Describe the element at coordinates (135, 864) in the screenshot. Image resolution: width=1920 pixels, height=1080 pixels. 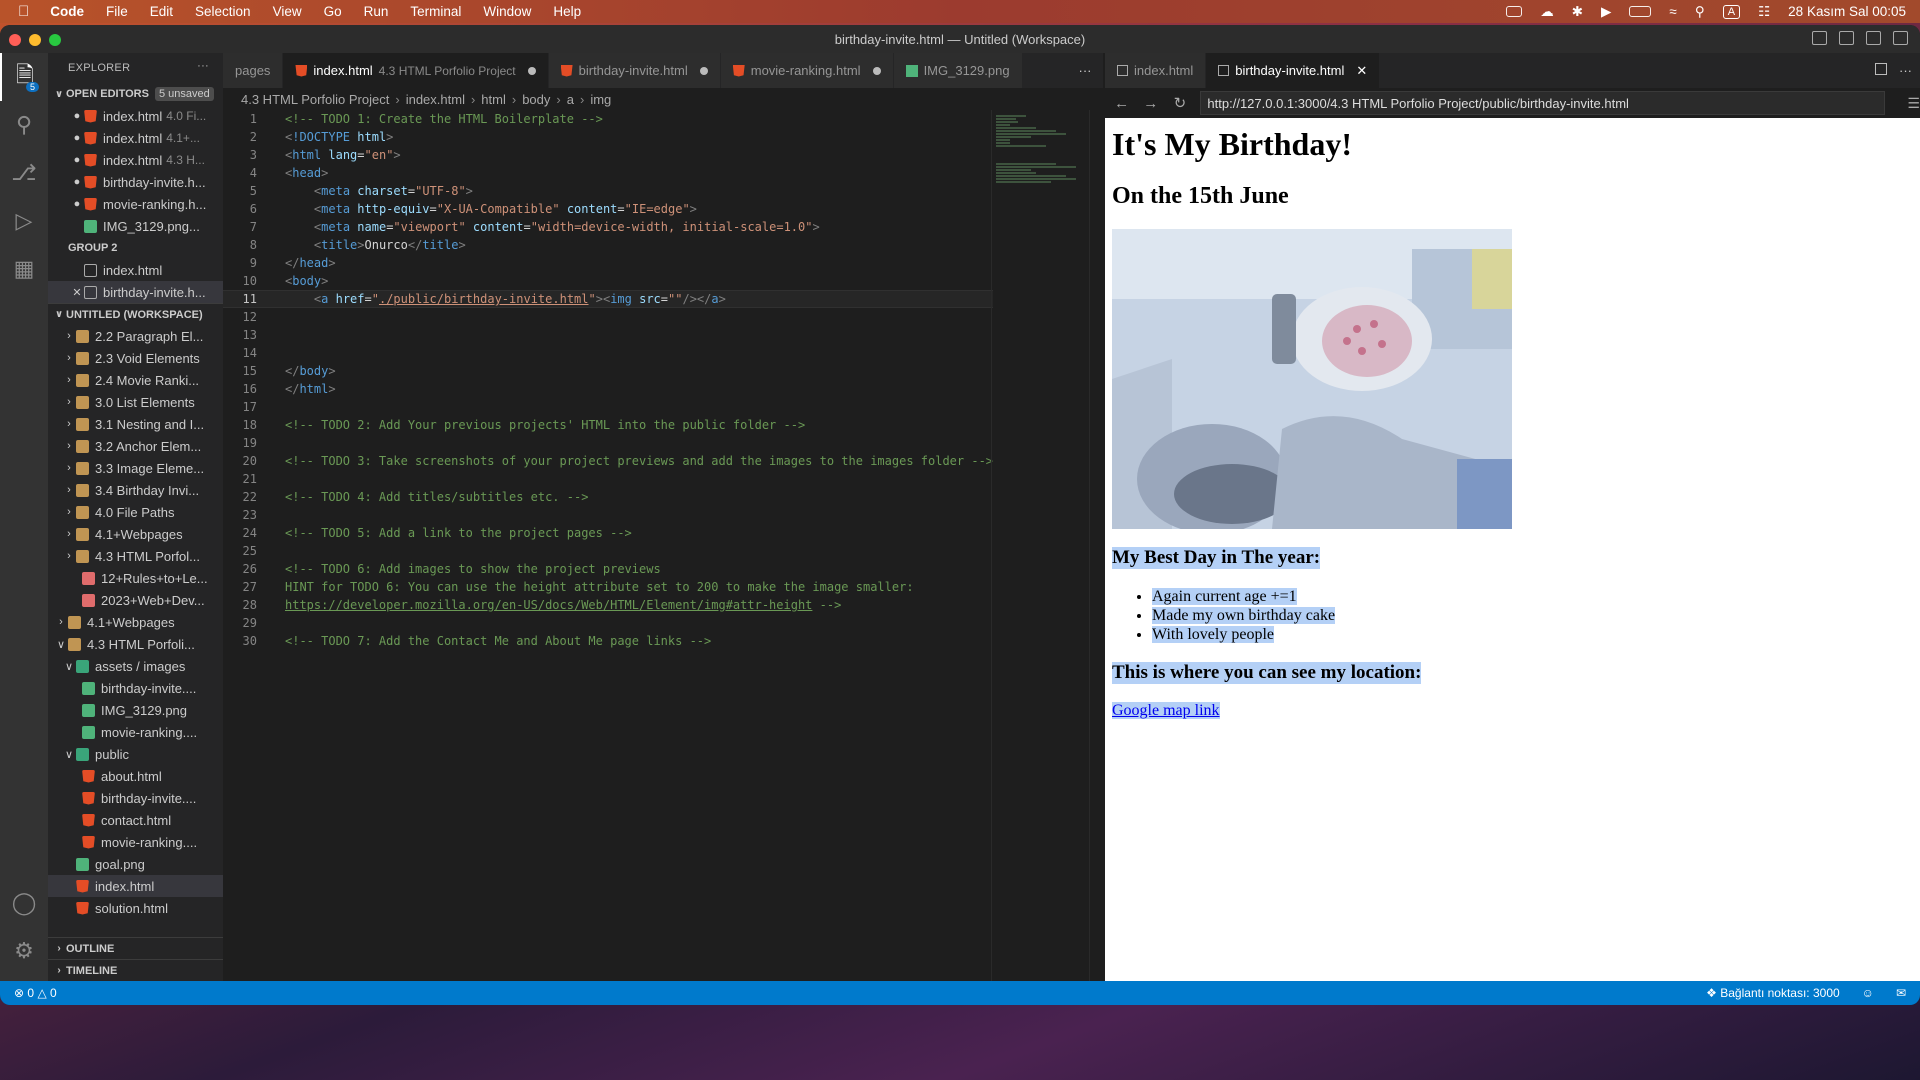
I see `file-item: goal.png` at that location.